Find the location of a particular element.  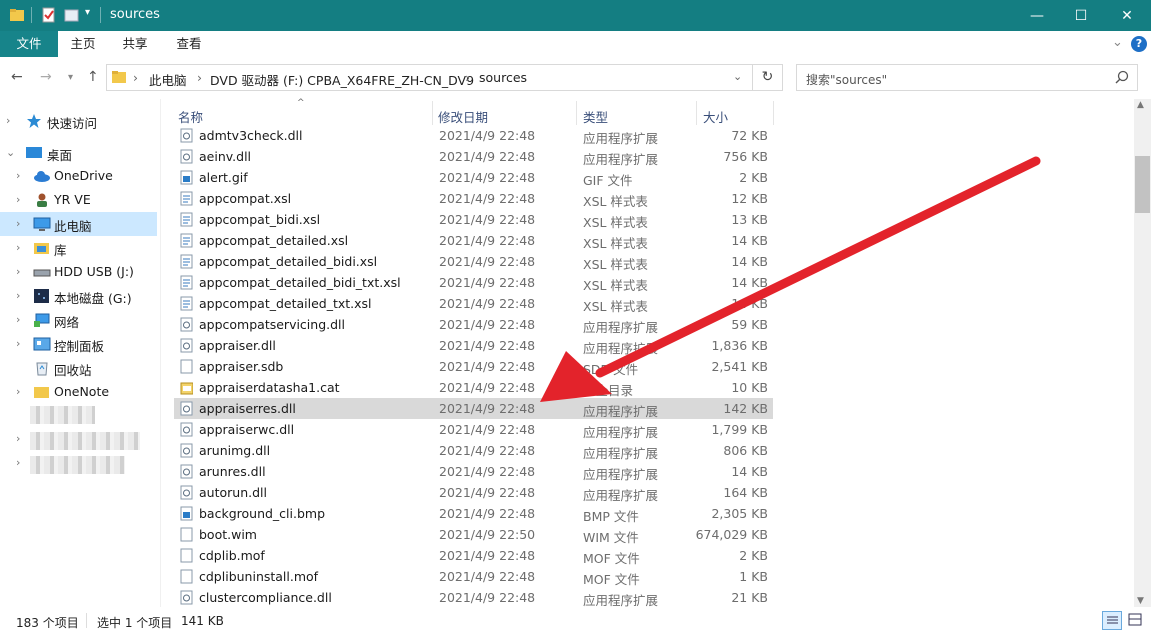

recent-locations-button: ▾ is located at coordinates (70, 77).